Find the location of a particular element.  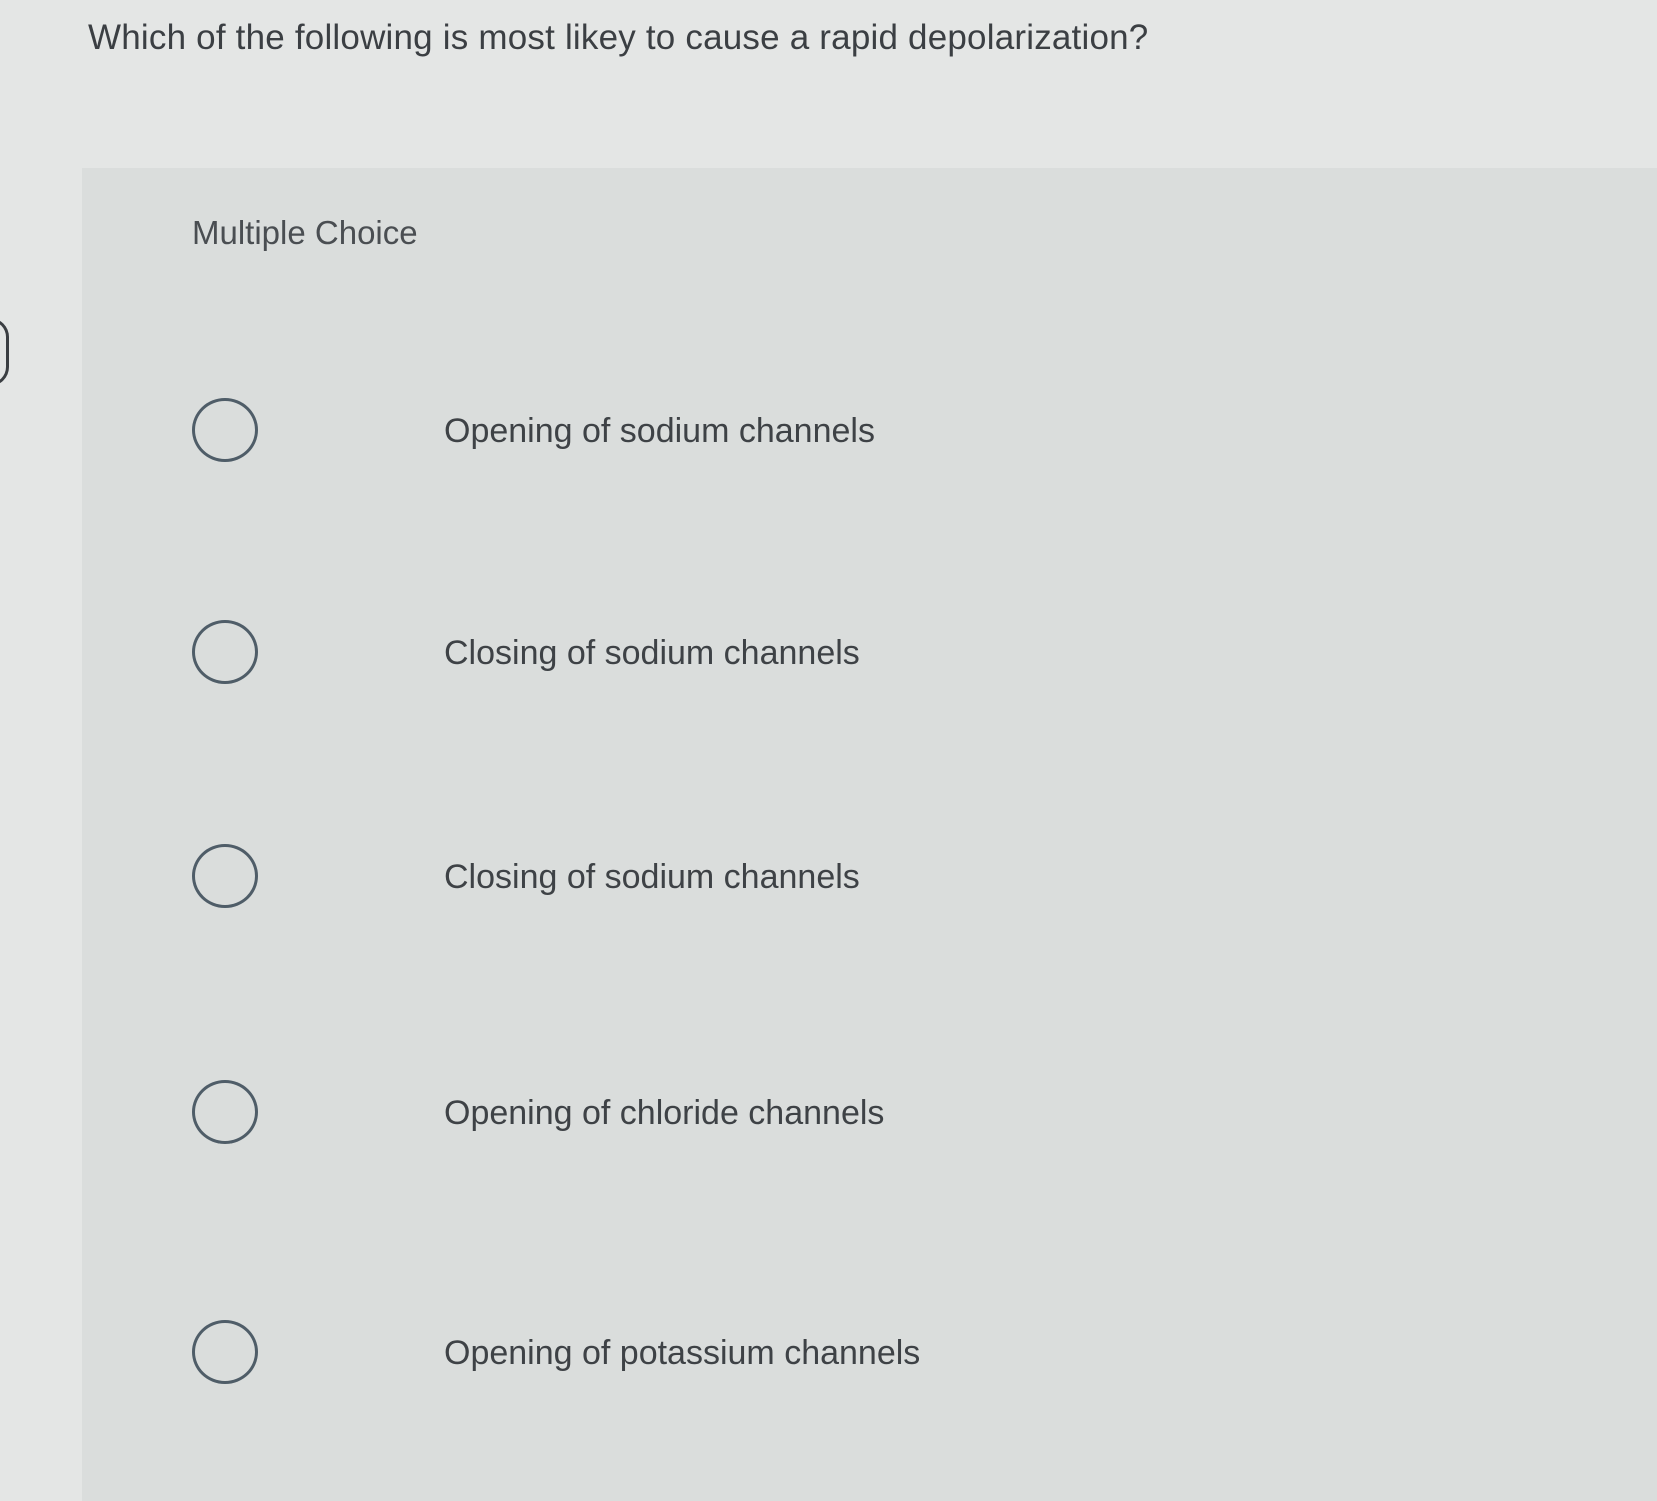

choice-option-4: Opening of chloride channels is located at coordinates (792, 1116).